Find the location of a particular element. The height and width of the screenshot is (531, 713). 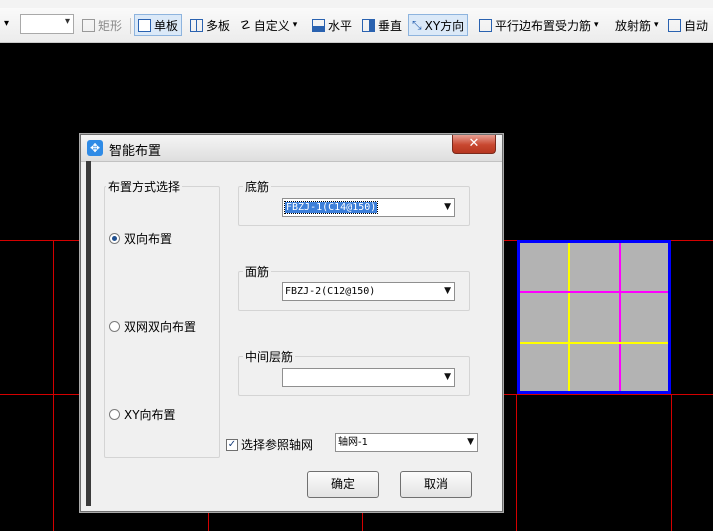

middle-bar-select: ▼ is located at coordinates (368, 377).